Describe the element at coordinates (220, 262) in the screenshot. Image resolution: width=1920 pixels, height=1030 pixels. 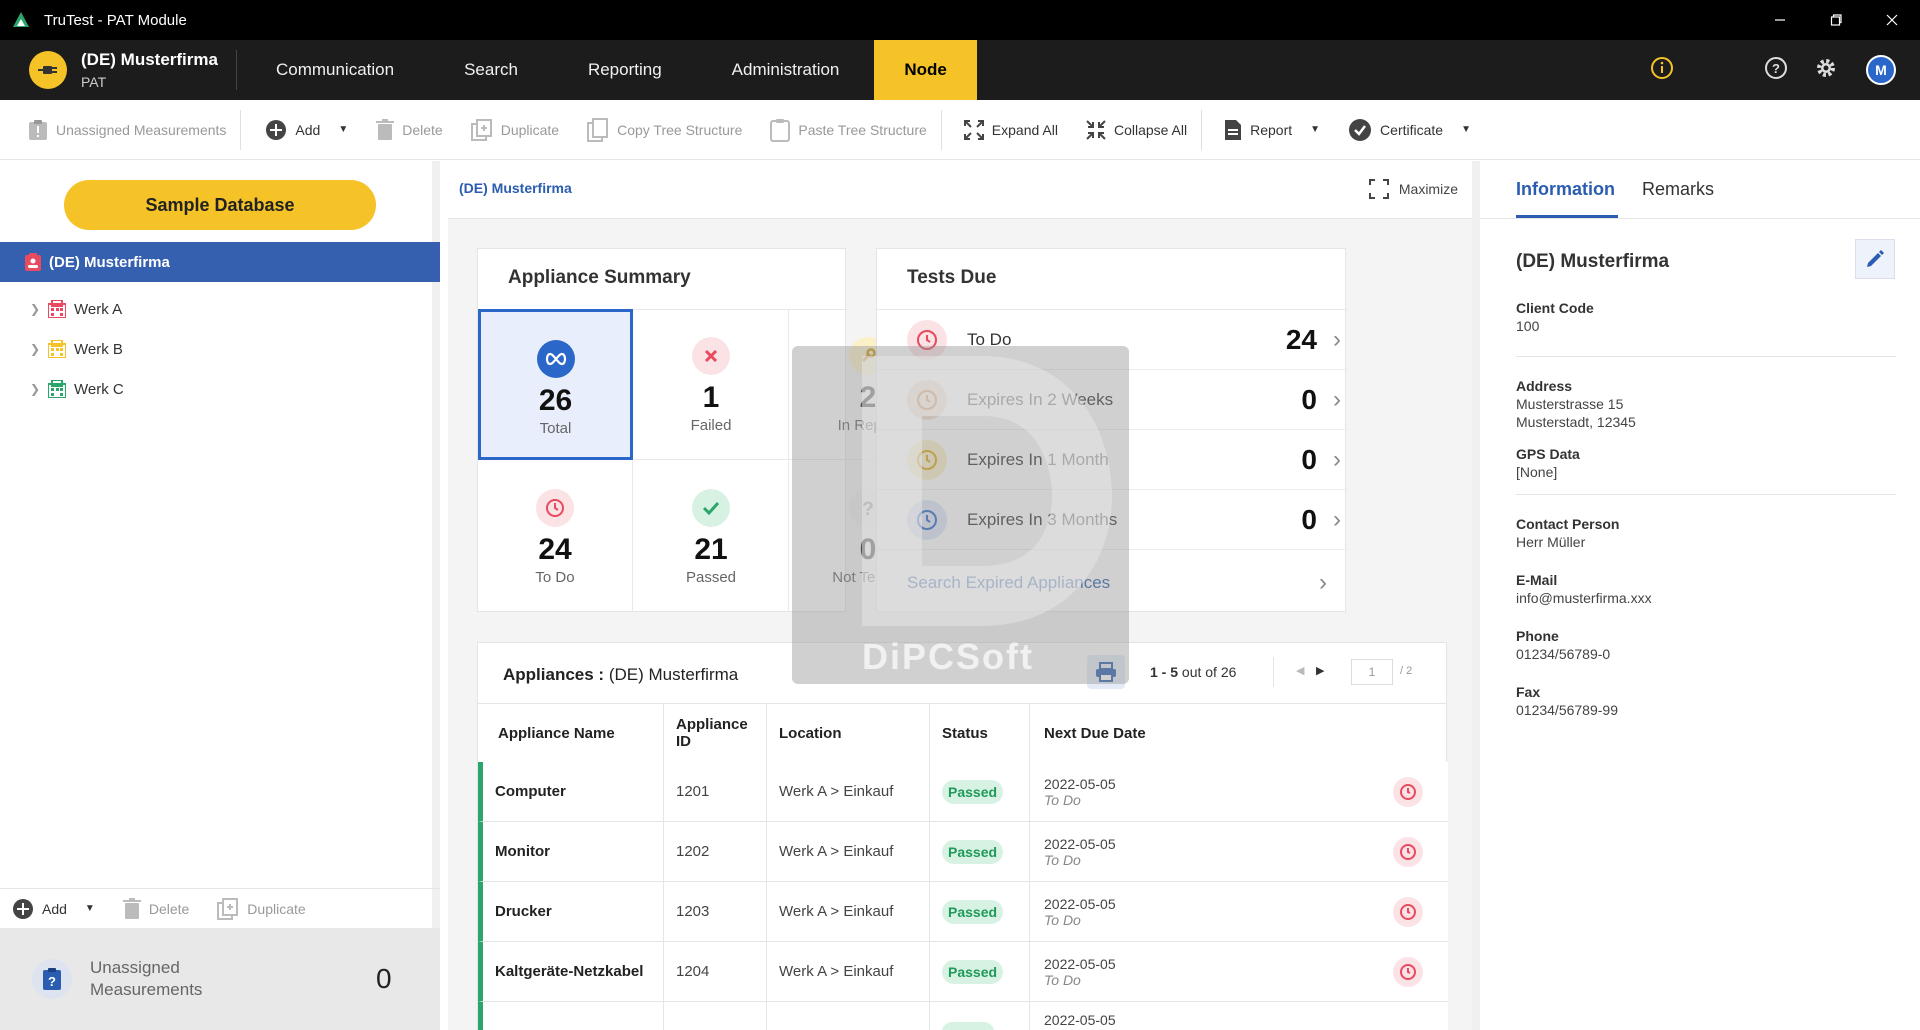
I see `tree-root-node: (DE) Musterfirma` at that location.